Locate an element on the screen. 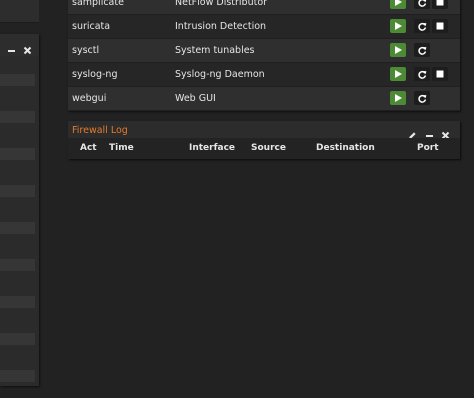  column-header-port: Port is located at coordinates (428, 148).